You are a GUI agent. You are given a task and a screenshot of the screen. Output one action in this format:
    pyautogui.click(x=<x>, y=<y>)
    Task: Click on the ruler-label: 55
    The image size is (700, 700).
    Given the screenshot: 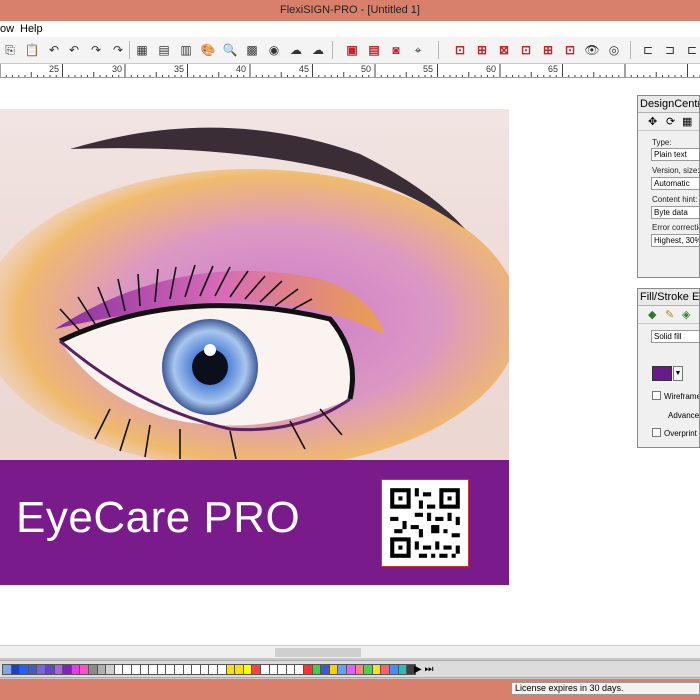 What is the action you would take?
    pyautogui.click(x=428, y=69)
    